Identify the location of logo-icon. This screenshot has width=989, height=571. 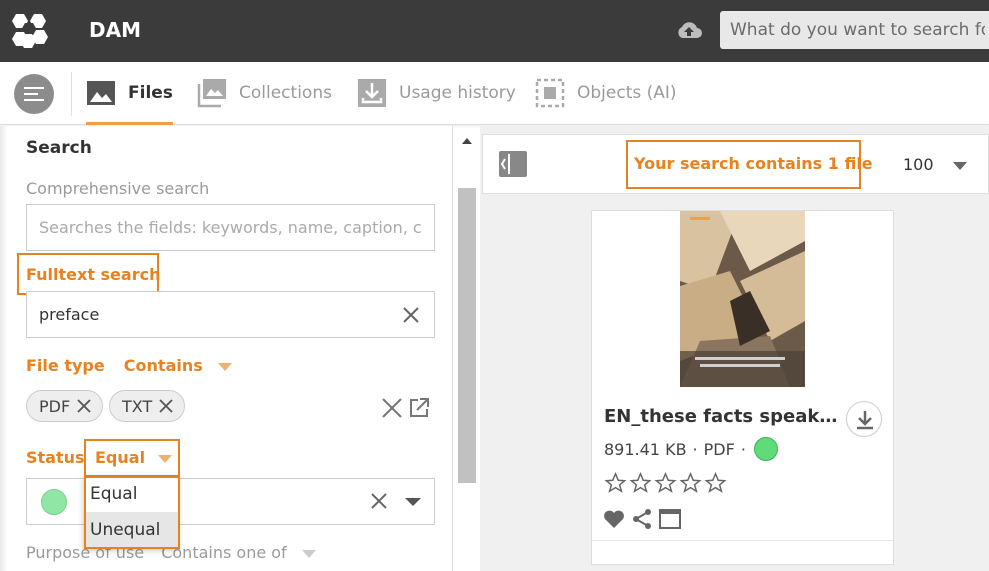
(32, 31).